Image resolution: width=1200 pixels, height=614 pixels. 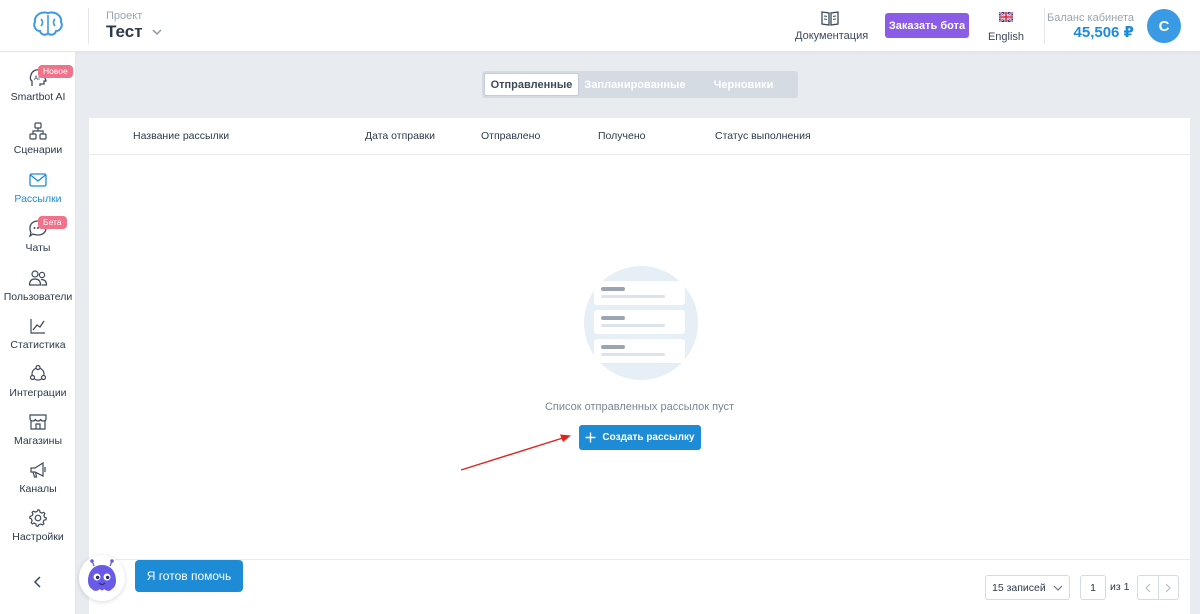 What do you see at coordinates (124, 16) in the screenshot?
I see `project-label: Проект` at bounding box center [124, 16].